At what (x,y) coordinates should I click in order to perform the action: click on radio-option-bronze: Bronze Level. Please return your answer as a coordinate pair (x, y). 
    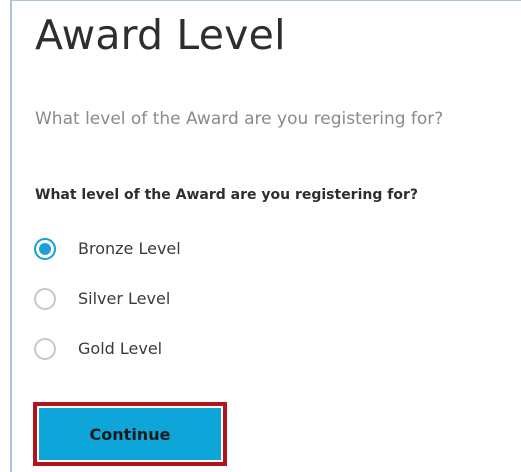
    Looking at the image, I should click on (107, 248).